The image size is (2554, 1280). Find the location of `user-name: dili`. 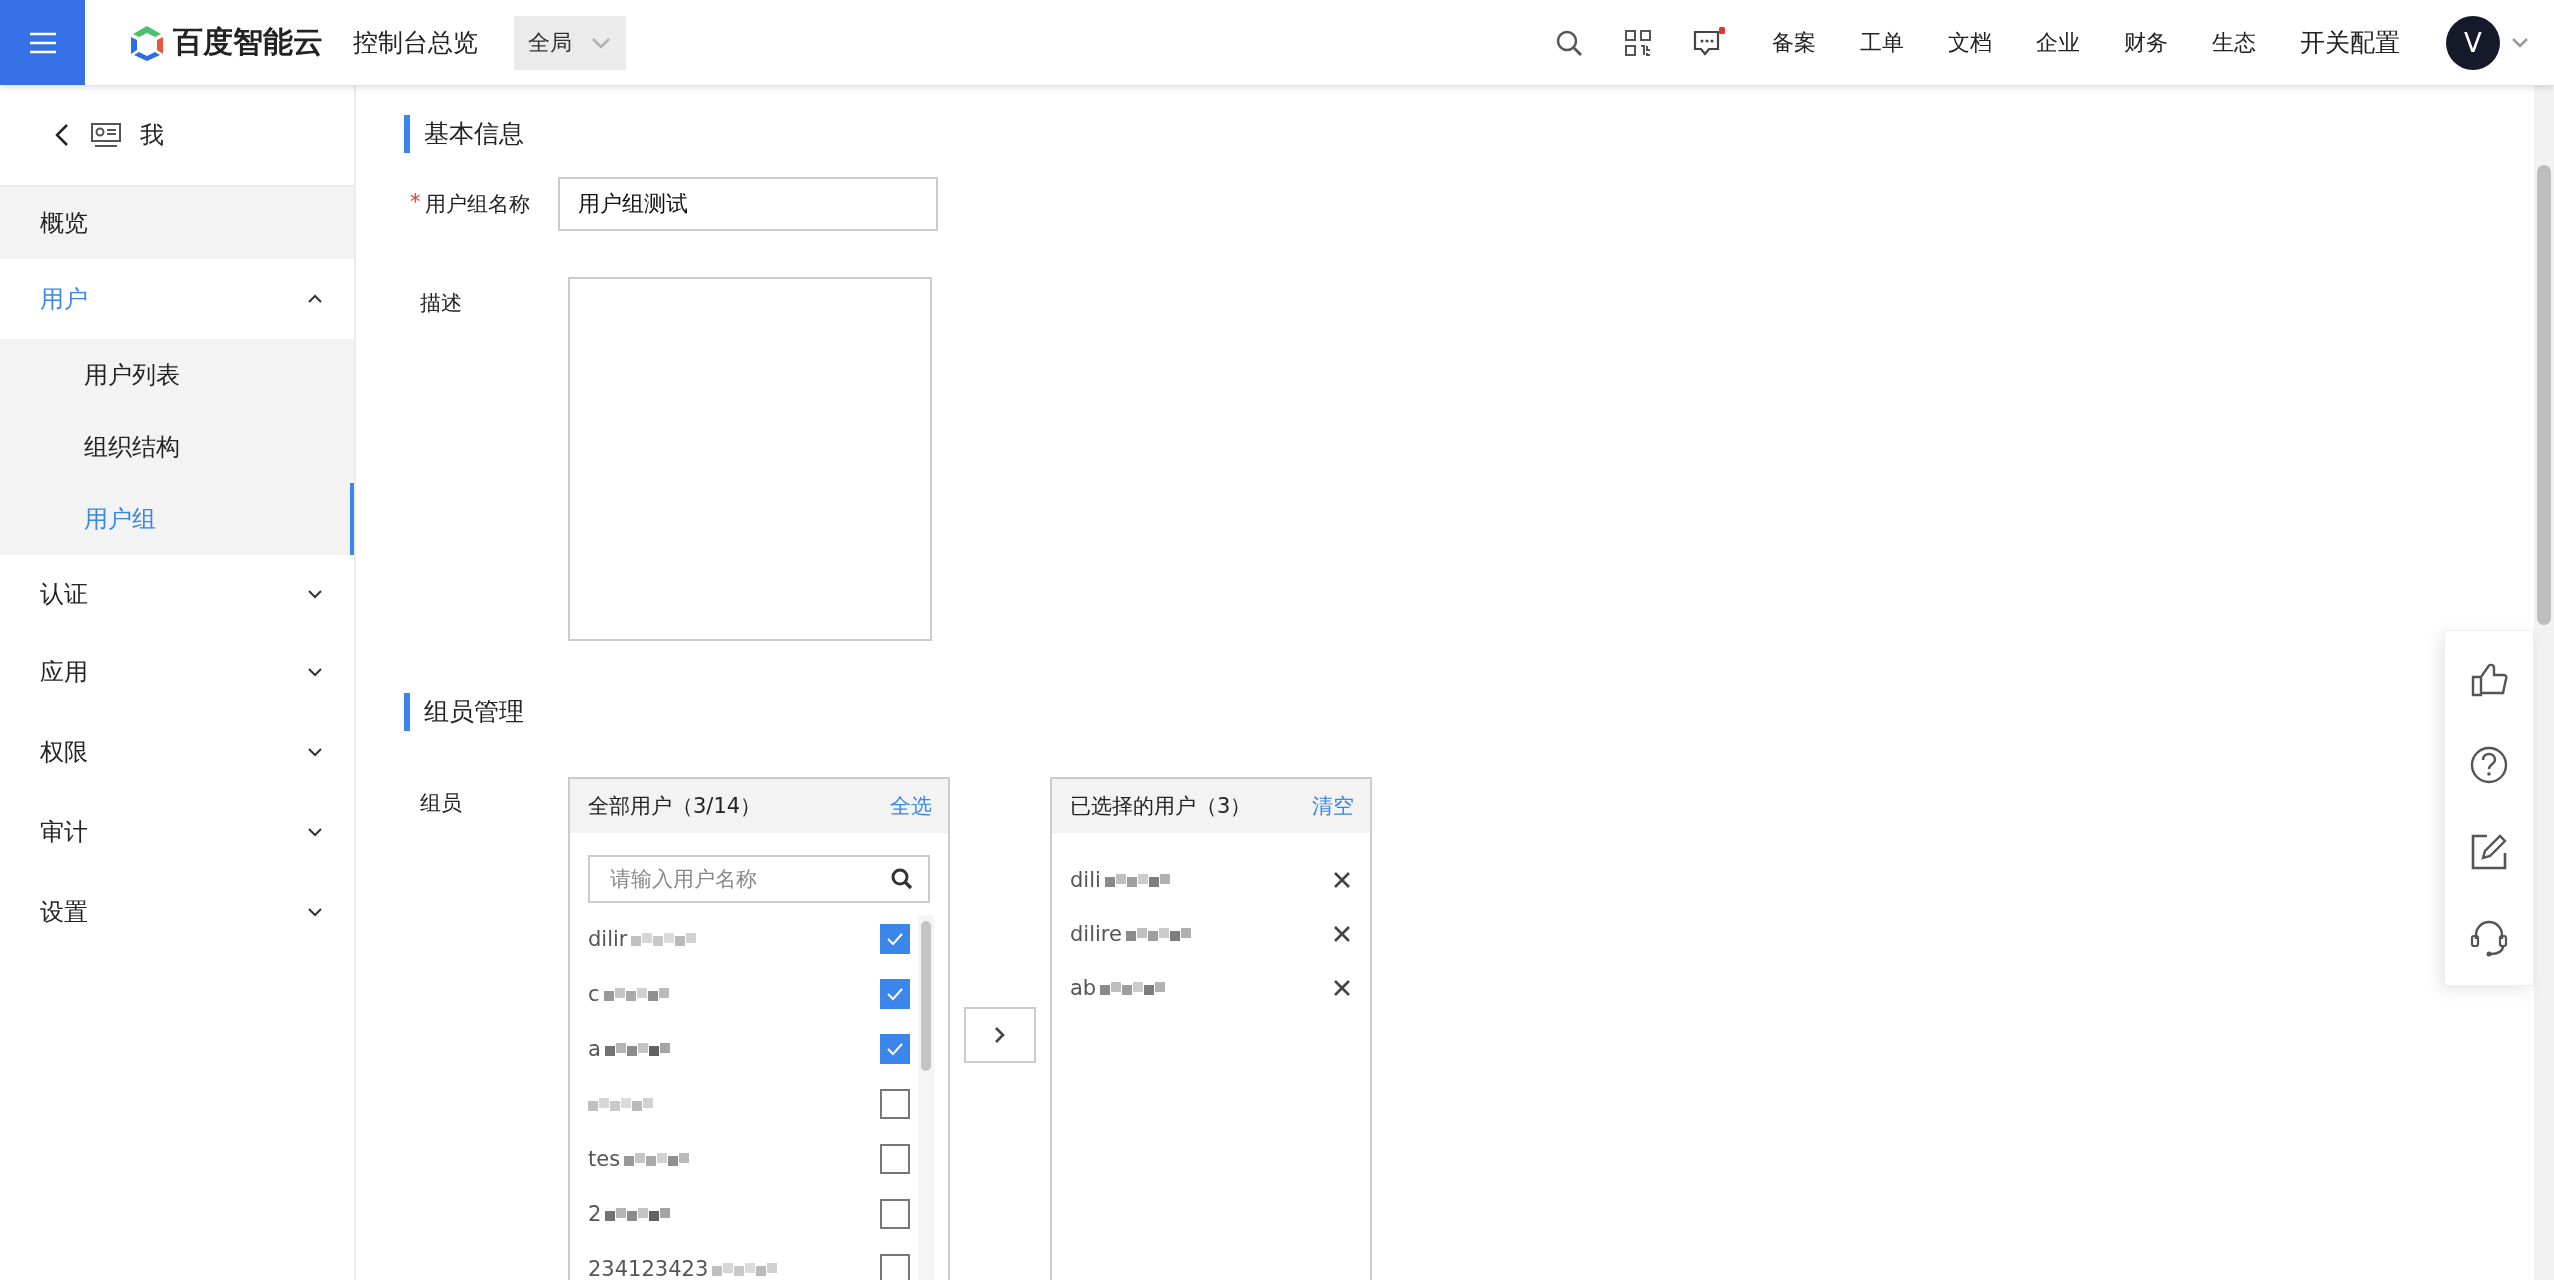

user-name: dili is located at coordinates (1085, 880).